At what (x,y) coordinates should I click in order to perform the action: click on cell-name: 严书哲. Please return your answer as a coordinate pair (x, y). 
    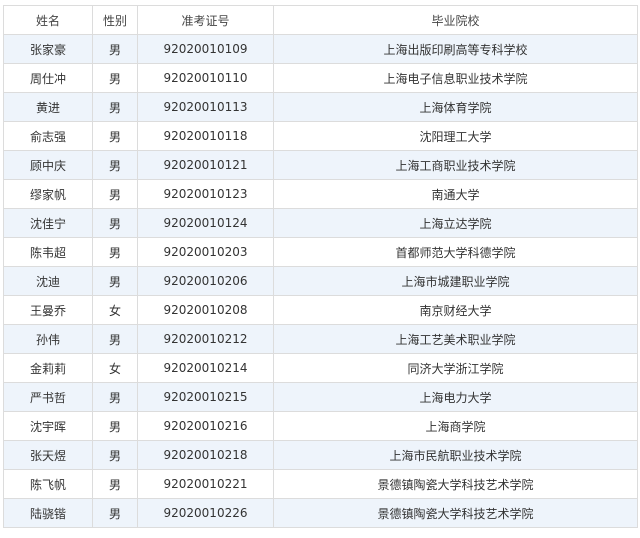
    Looking at the image, I should click on (48, 397).